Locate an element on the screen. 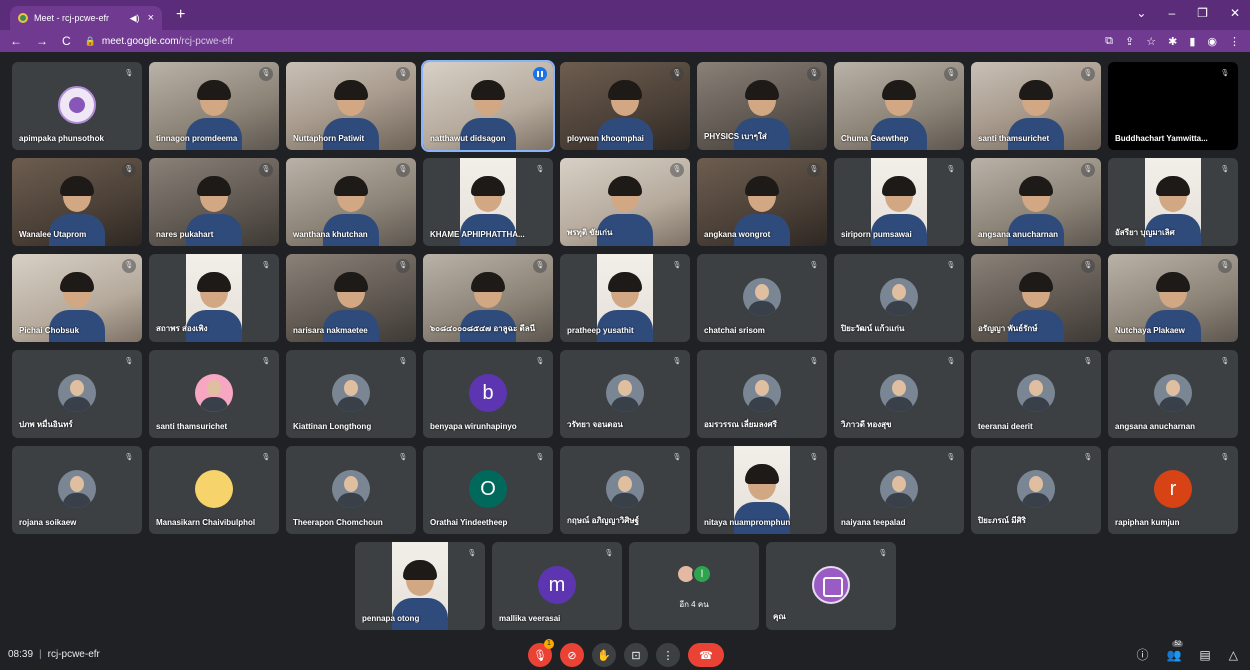 The height and width of the screenshot is (670, 1250). close-window-button: ✕ is located at coordinates (1235, 13).